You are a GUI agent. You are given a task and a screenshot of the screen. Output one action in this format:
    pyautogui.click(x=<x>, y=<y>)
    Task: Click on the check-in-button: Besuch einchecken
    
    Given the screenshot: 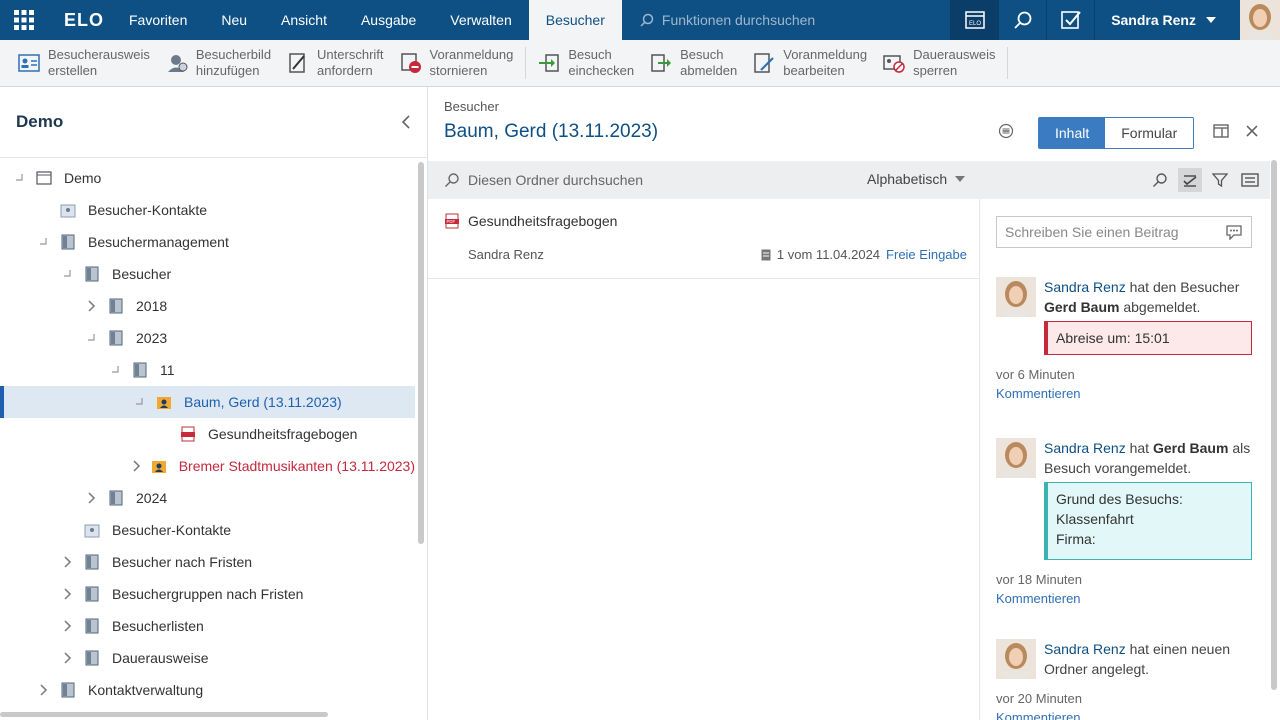 What is the action you would take?
    pyautogui.click(x=586, y=63)
    